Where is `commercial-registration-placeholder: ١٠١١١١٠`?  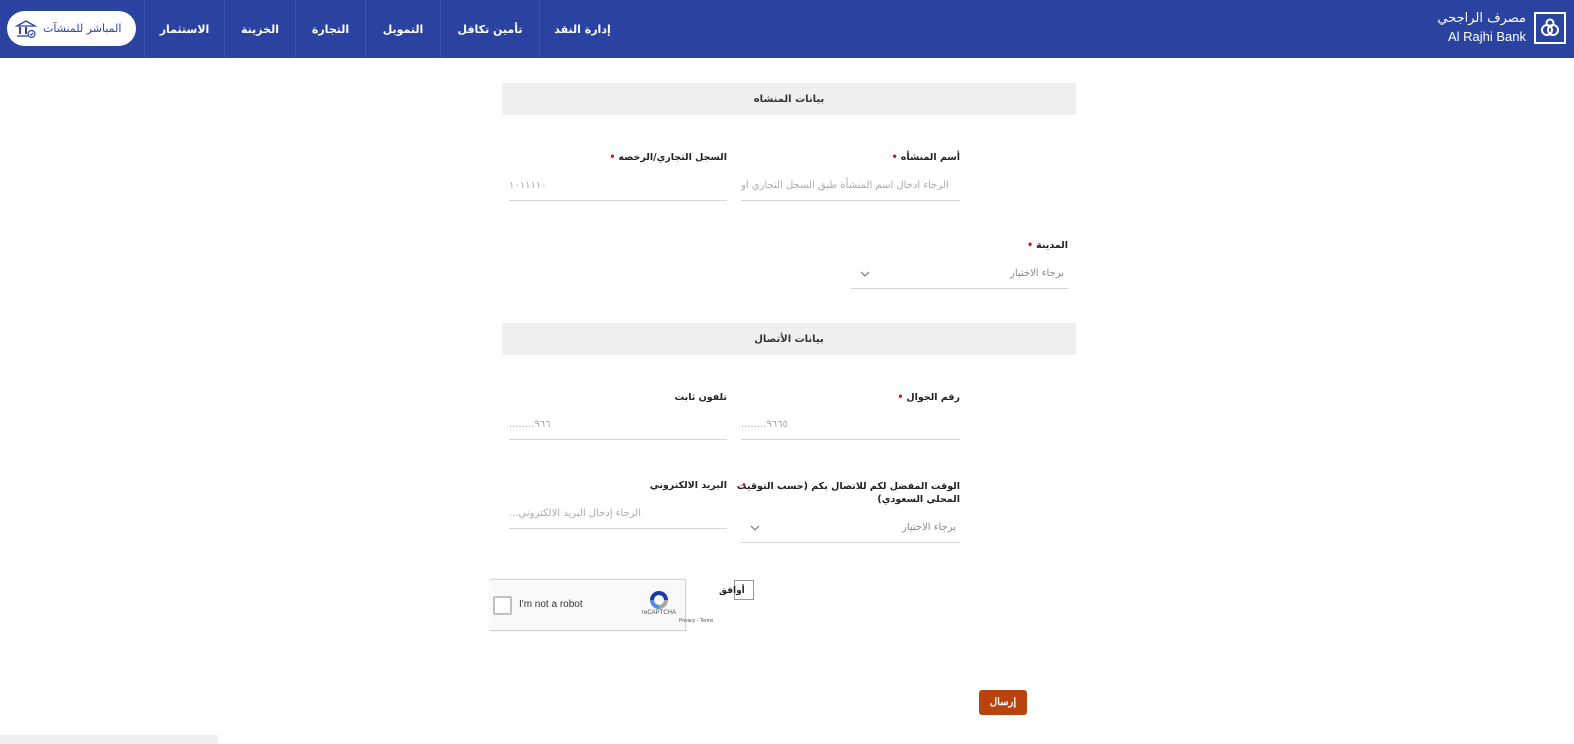
commercial-registration-placeholder: ١٠١١١١٠ is located at coordinates (528, 185).